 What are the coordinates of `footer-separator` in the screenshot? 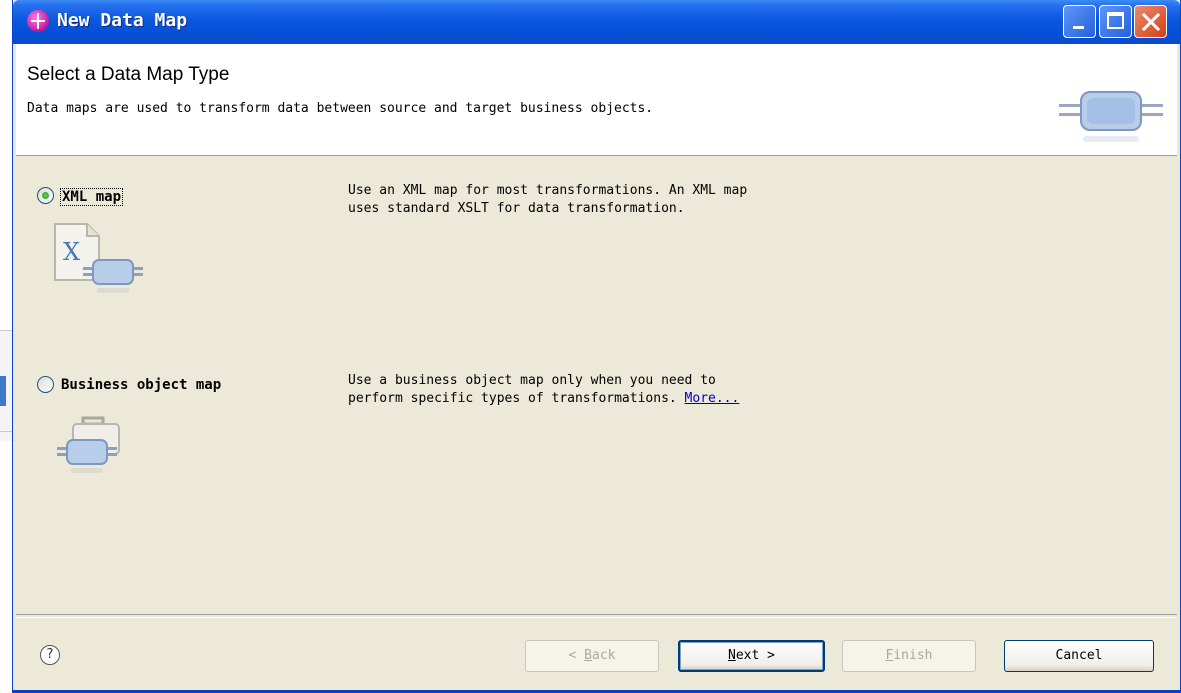 It's located at (596, 616).